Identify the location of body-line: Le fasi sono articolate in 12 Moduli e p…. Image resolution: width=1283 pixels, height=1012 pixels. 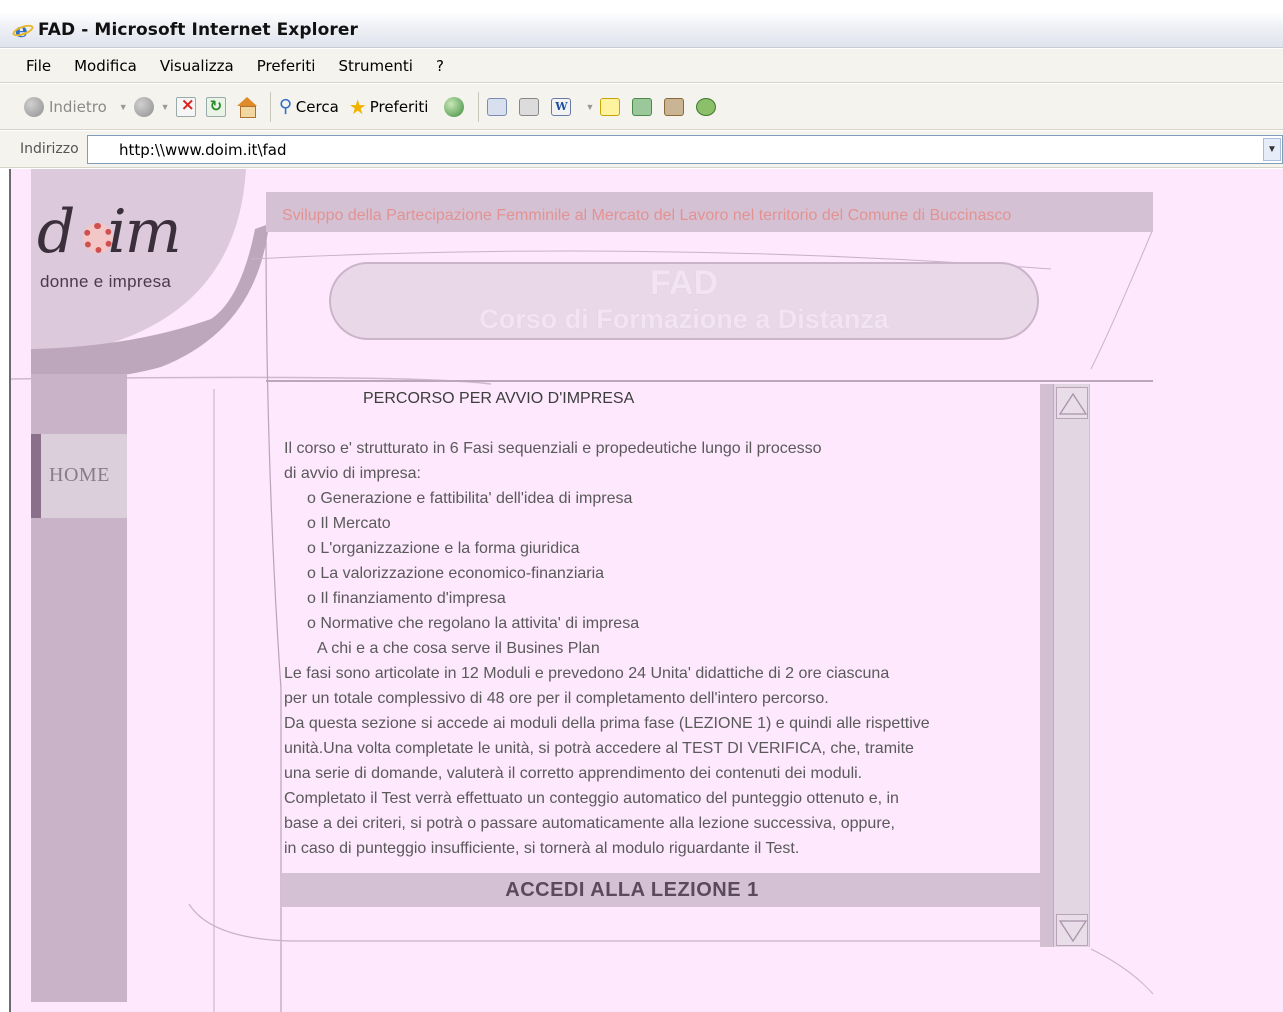
(587, 673).